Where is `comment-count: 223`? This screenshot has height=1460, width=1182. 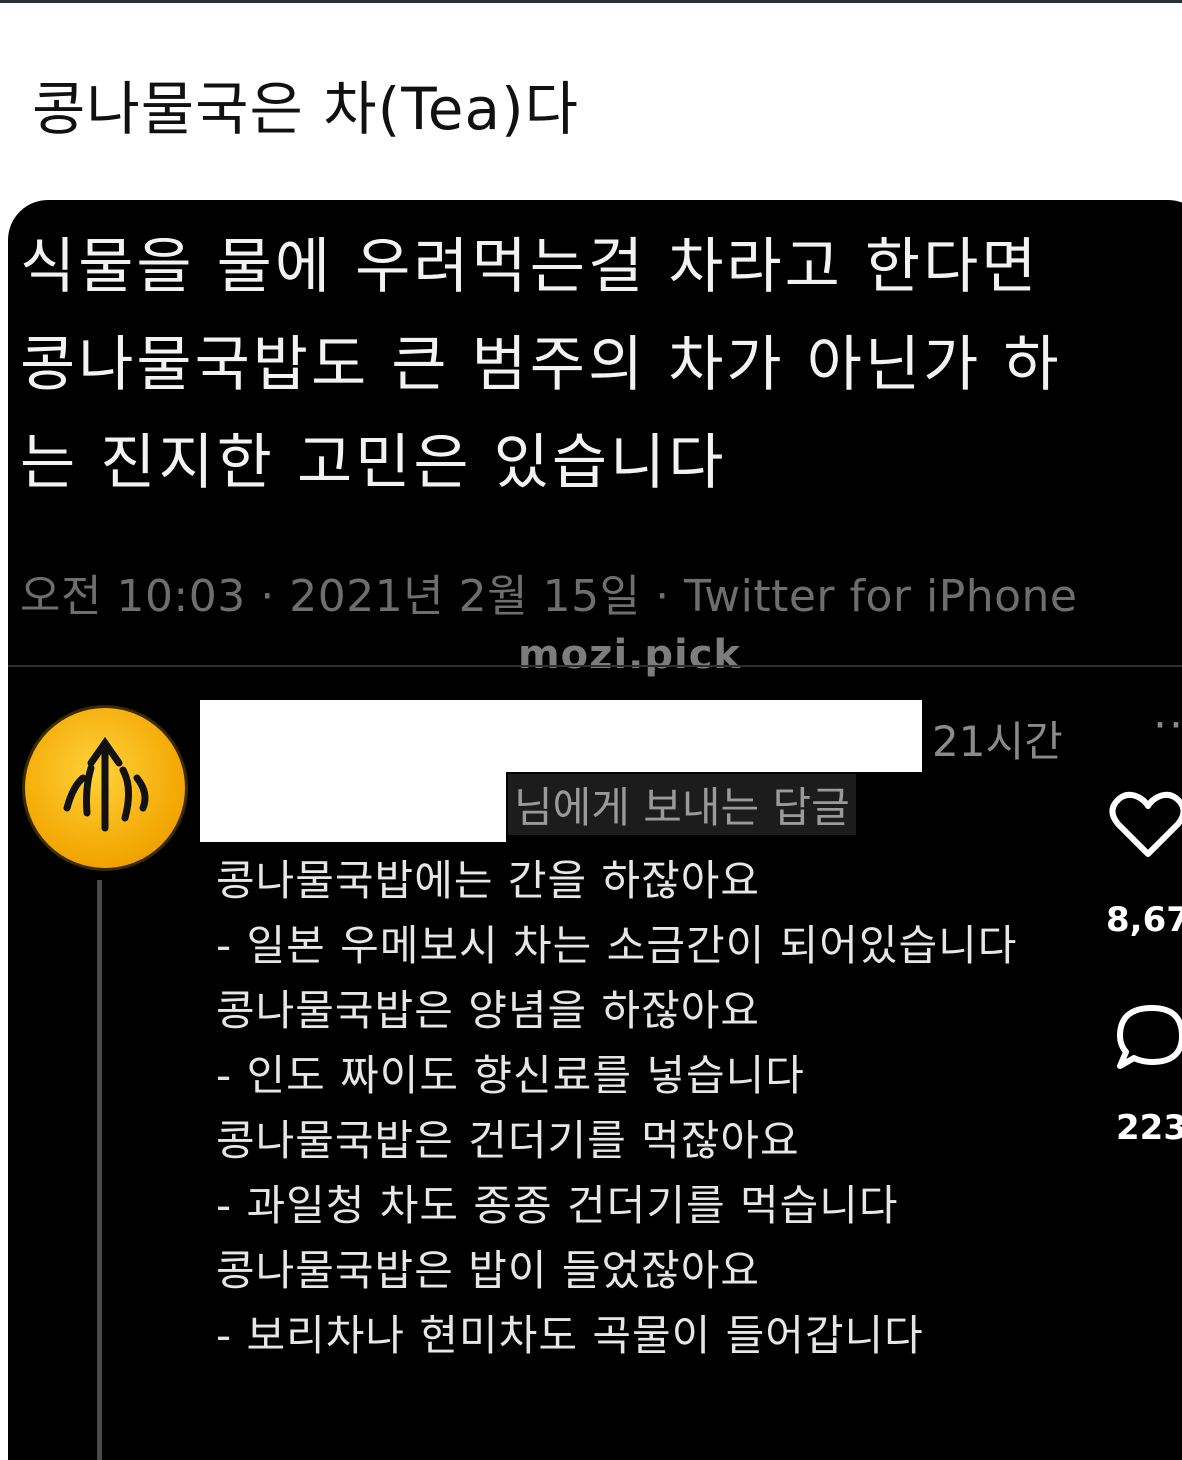
comment-count: 223 is located at coordinates (1149, 1128).